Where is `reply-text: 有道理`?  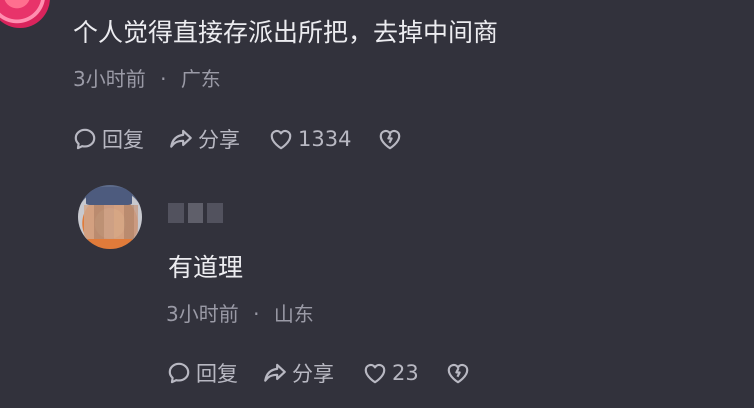 reply-text: 有道理 is located at coordinates (206, 267).